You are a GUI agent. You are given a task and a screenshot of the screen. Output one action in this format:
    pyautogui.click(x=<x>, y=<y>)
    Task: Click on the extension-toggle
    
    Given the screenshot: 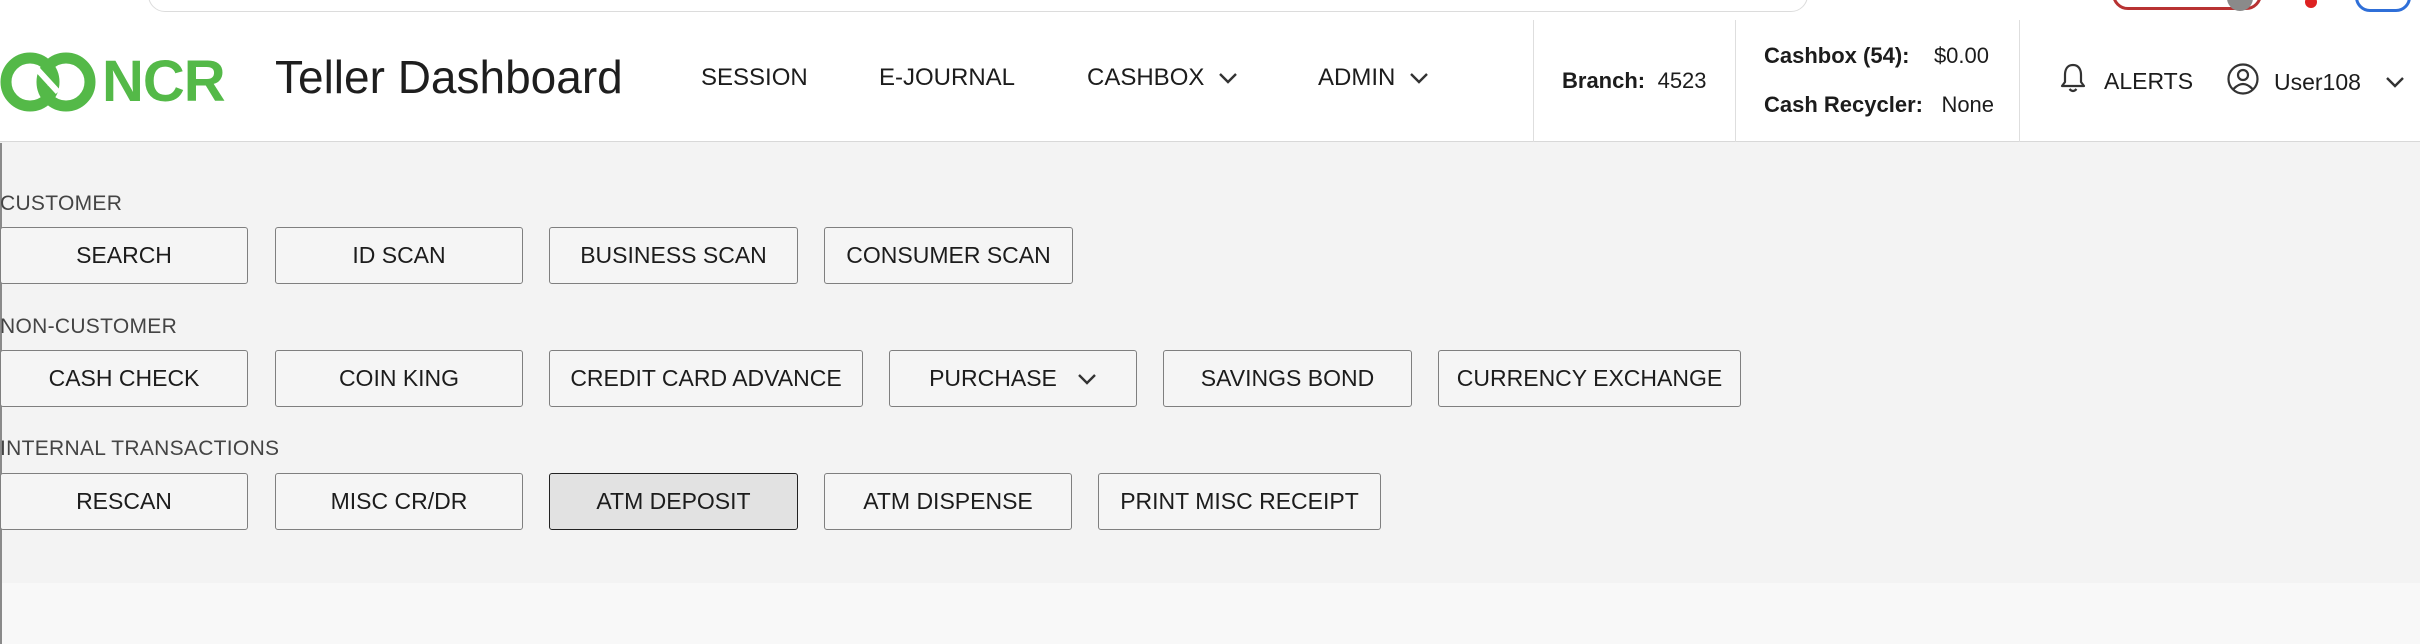 What is the action you would take?
    pyautogui.click(x=2187, y=5)
    